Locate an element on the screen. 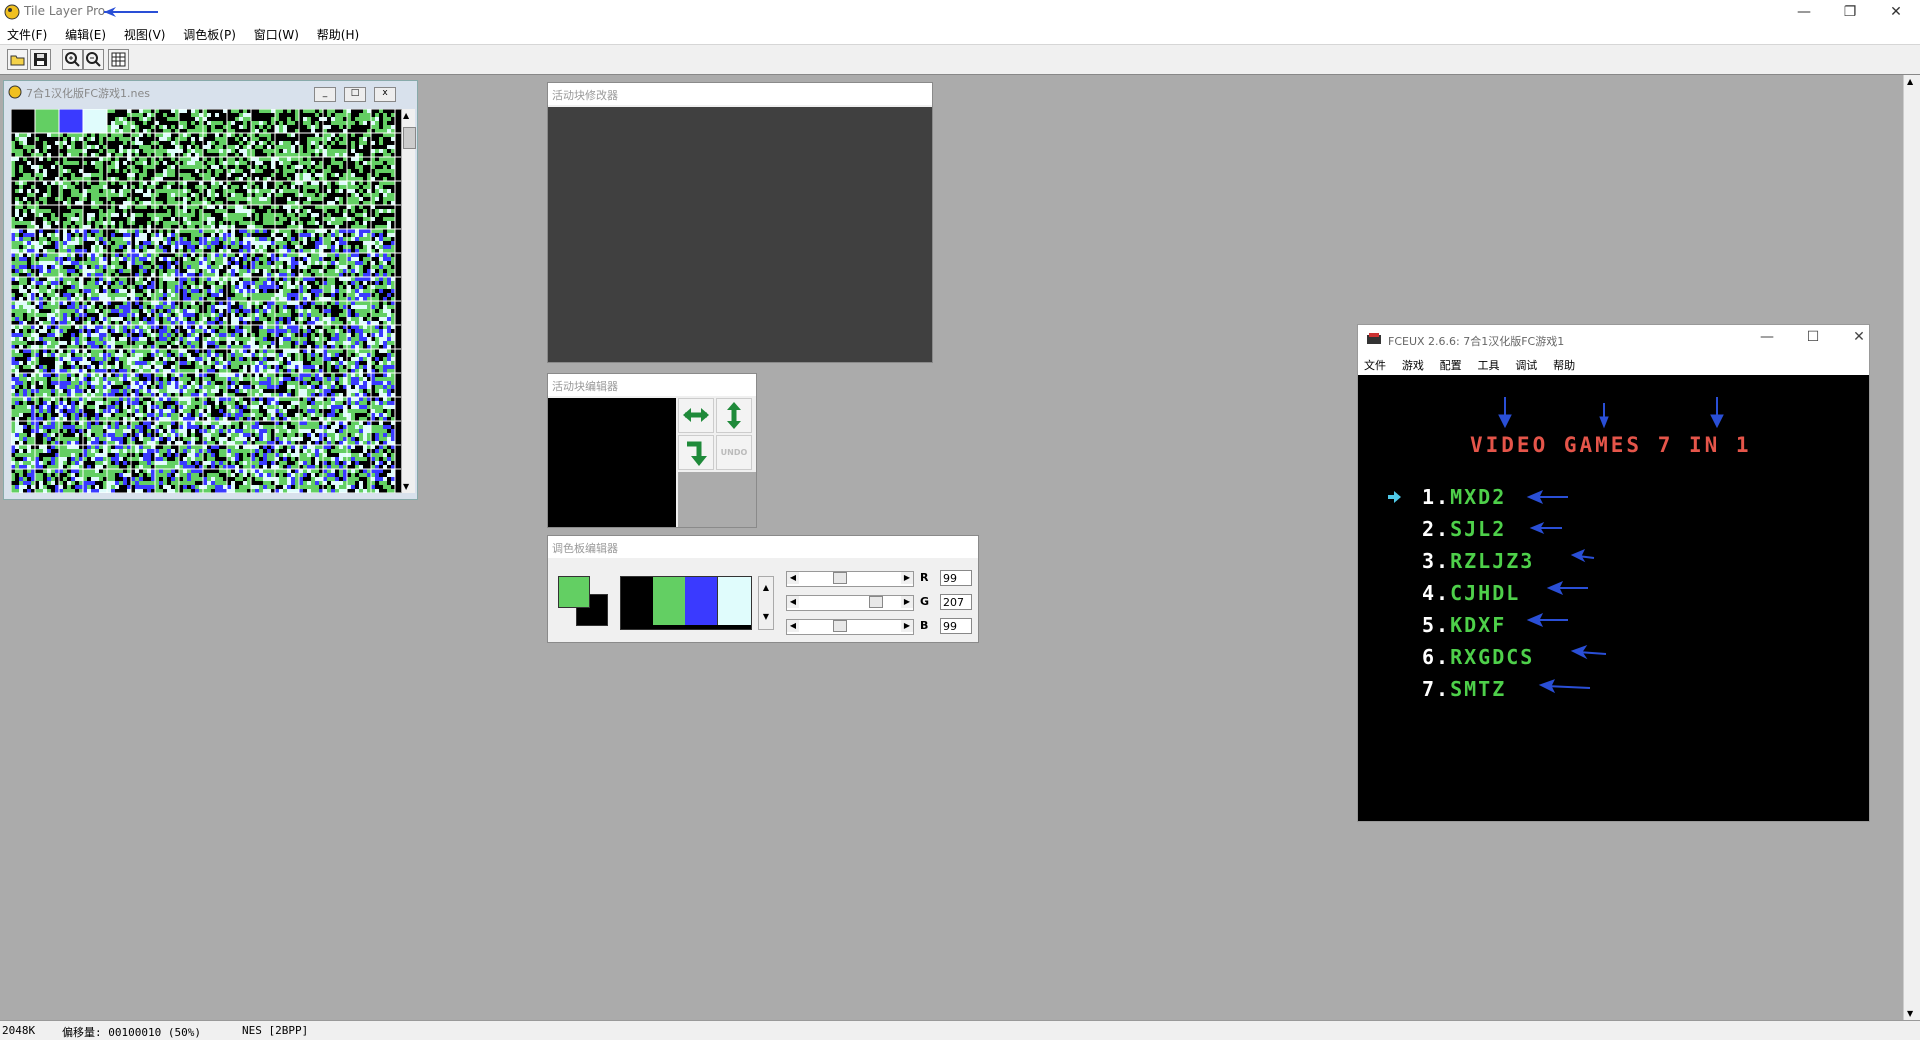  fceux-title: FCEUX 2.6.6: 7合1汉化版FC游戏1 is located at coordinates (1476, 341).